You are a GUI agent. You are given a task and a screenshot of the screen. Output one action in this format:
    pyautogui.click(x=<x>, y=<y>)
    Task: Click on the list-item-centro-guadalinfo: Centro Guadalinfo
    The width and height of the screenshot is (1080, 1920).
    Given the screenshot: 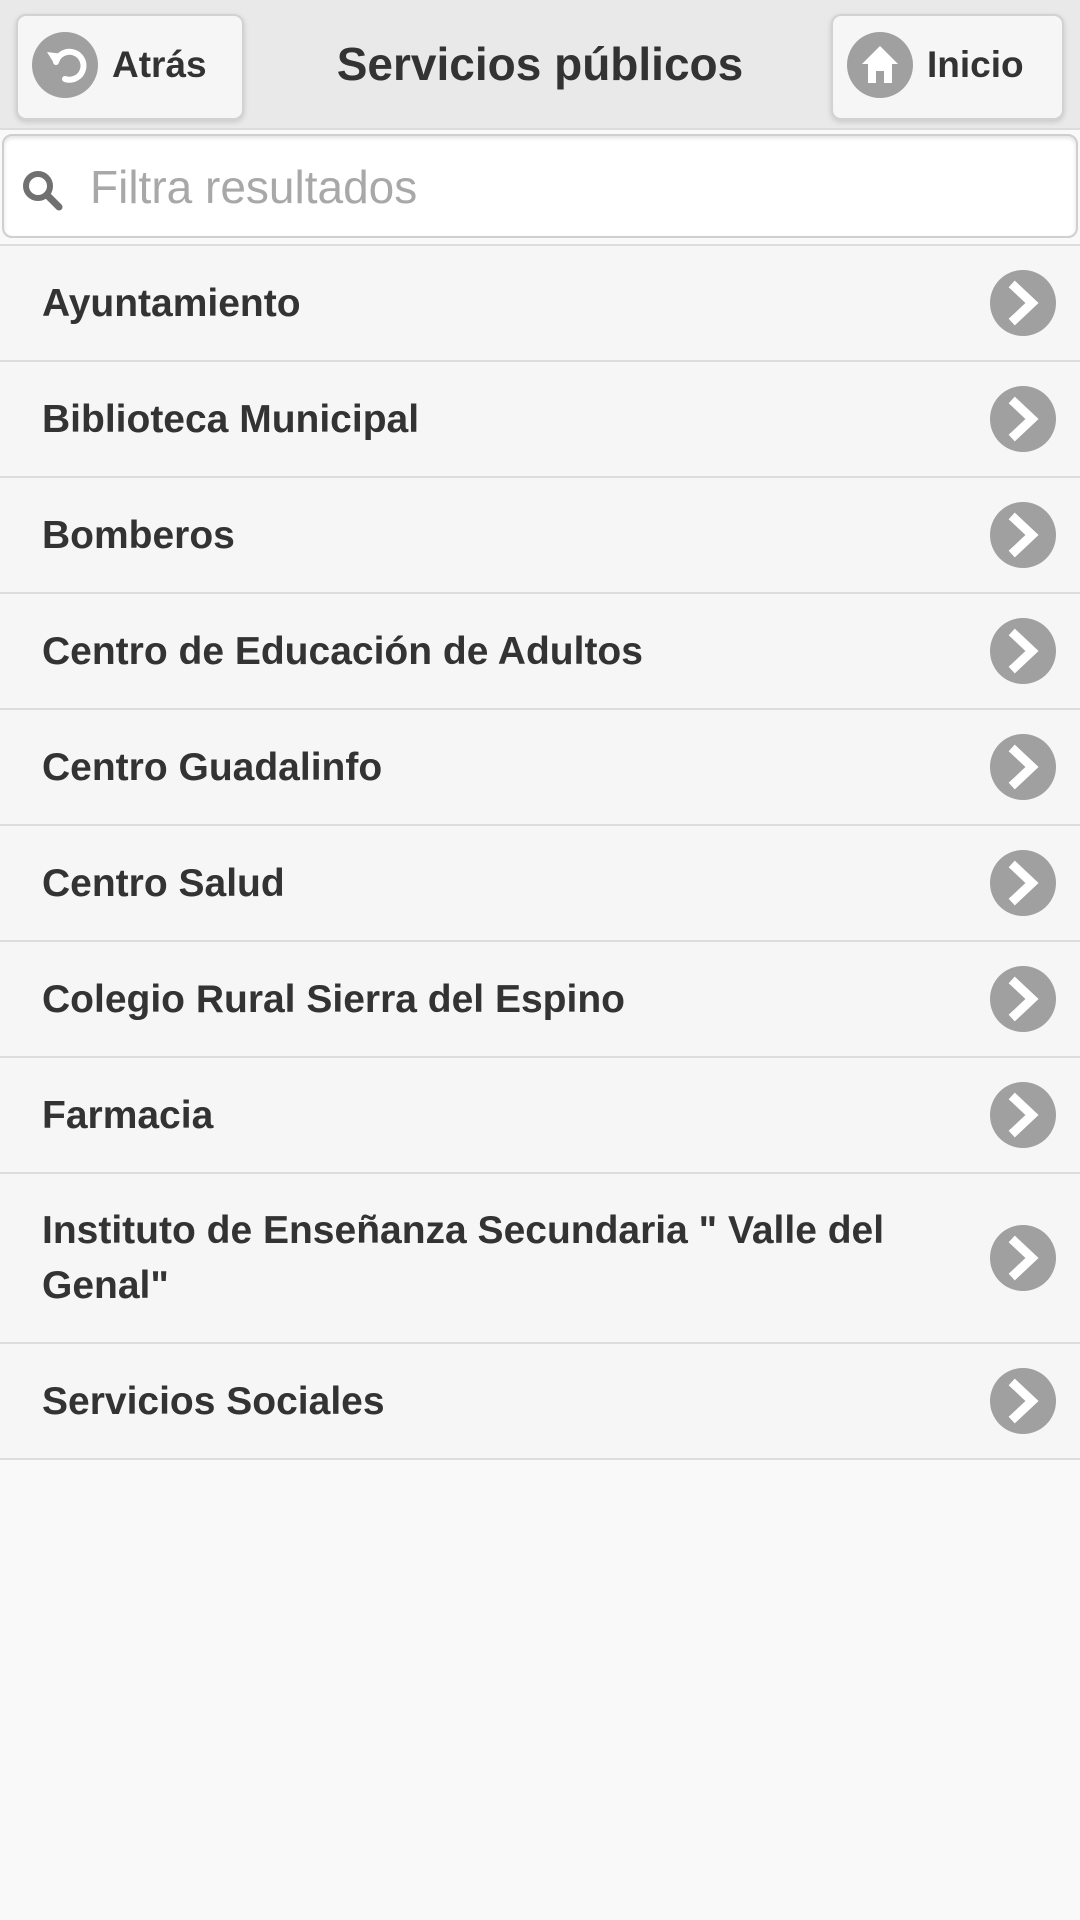 What is the action you would take?
    pyautogui.click(x=540, y=768)
    